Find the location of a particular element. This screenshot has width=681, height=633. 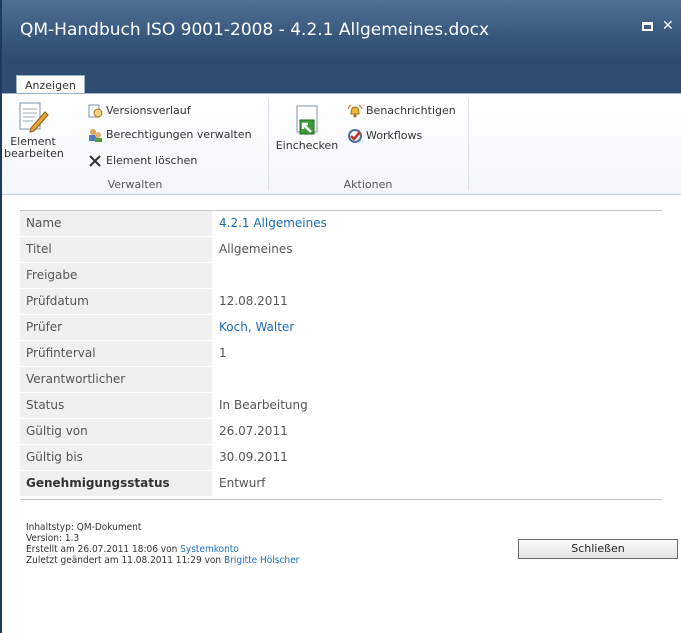

property-label: Genehmigungsstatus is located at coordinates (116, 483).